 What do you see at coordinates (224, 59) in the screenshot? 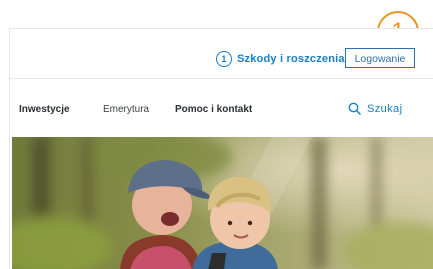
I see `claims-number-badge: 1` at bounding box center [224, 59].